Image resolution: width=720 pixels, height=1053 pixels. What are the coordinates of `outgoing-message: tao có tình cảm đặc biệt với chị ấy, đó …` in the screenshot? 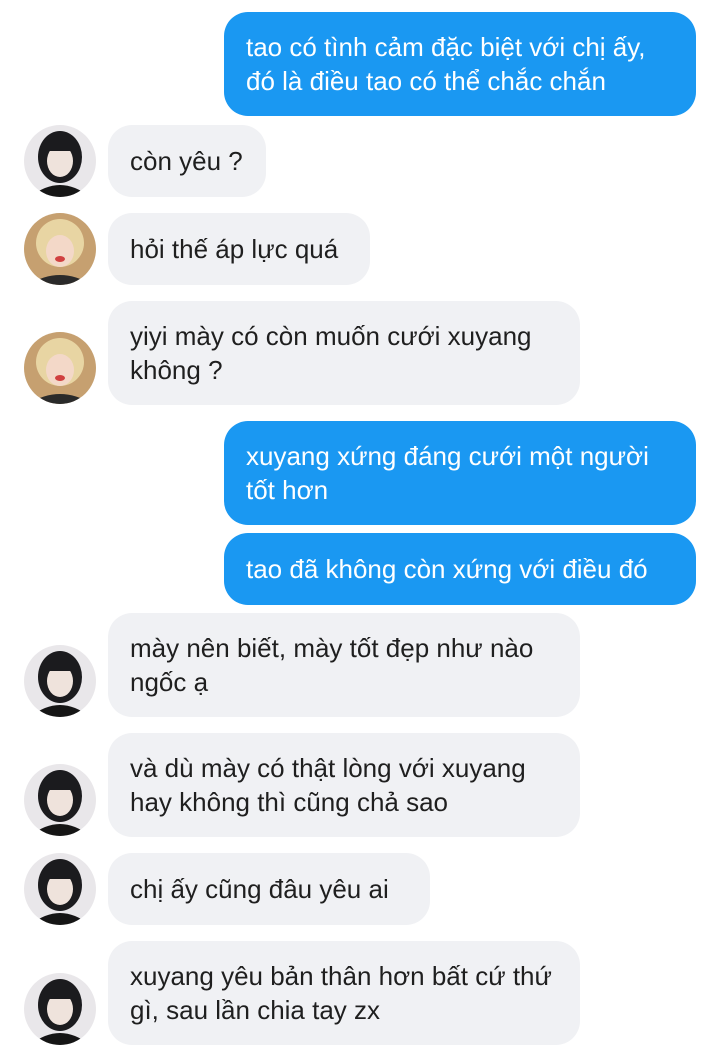 It's located at (460, 64).